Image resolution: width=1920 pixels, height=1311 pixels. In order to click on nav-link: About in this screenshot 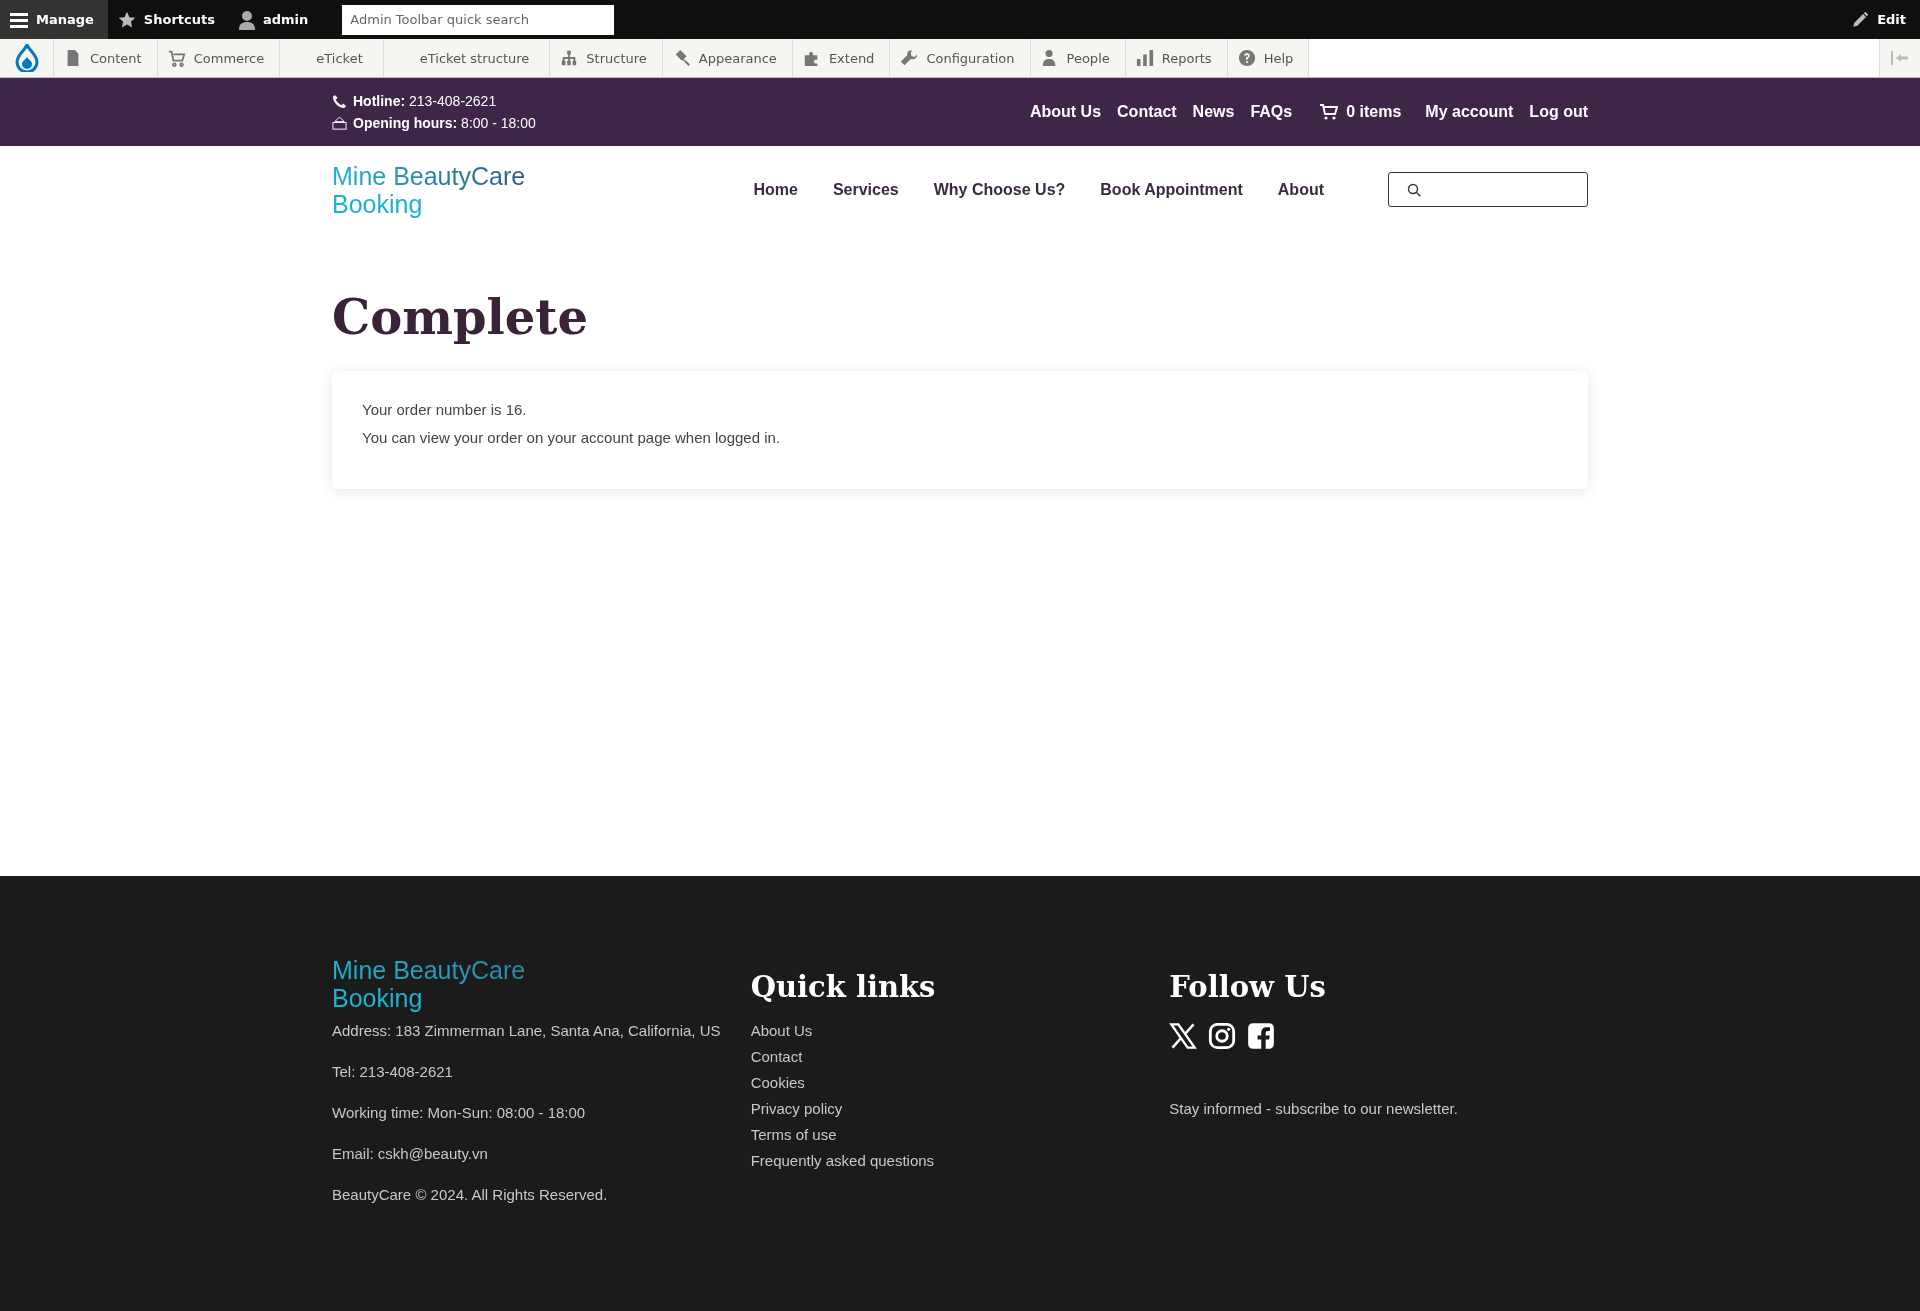, I will do `click(1300, 189)`.